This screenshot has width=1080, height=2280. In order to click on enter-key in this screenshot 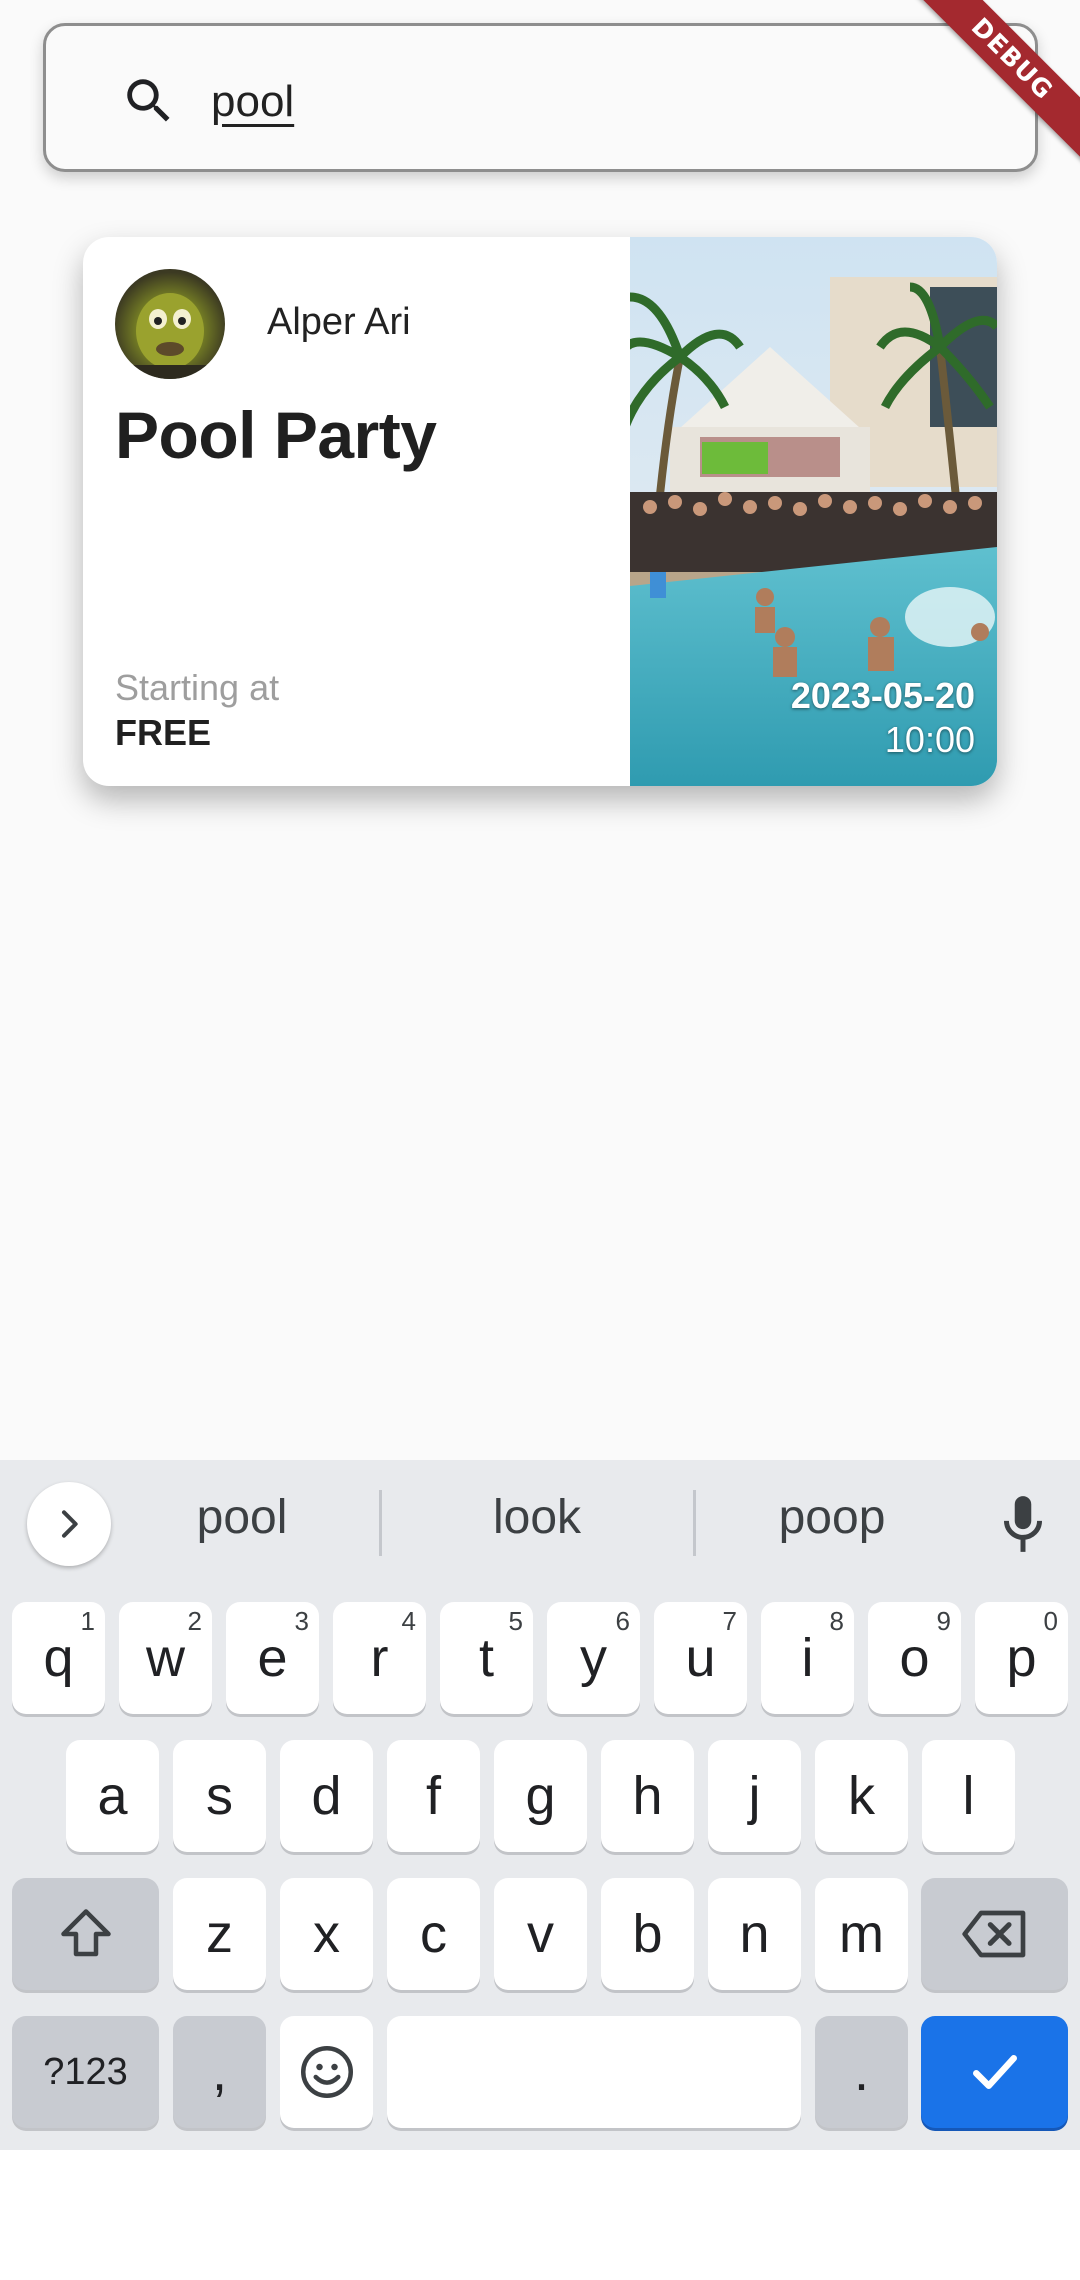, I will do `click(994, 2072)`.